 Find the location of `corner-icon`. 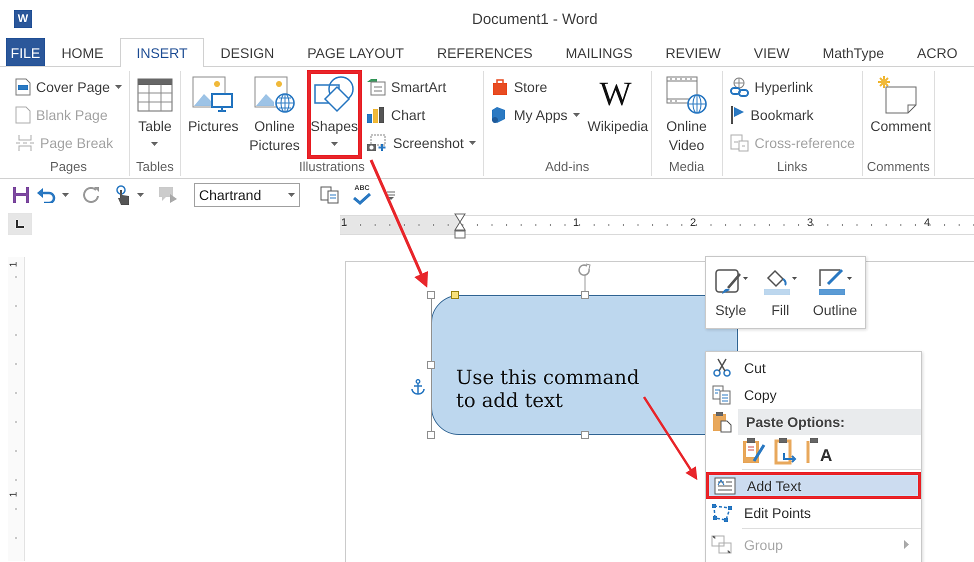

corner-icon is located at coordinates (20, 224).